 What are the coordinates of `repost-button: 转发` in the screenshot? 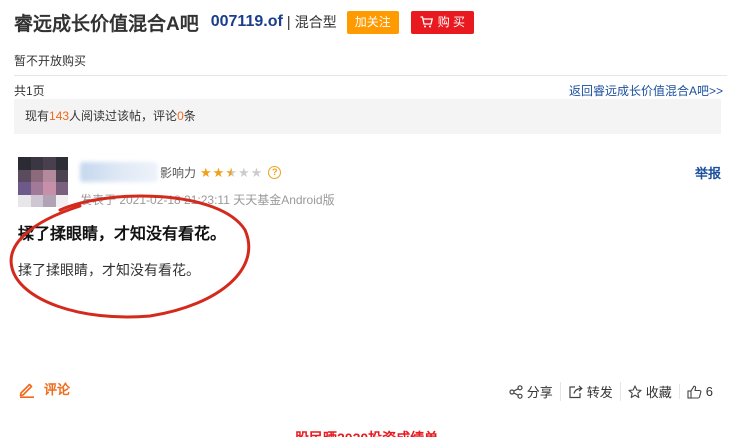 It's located at (589, 391).